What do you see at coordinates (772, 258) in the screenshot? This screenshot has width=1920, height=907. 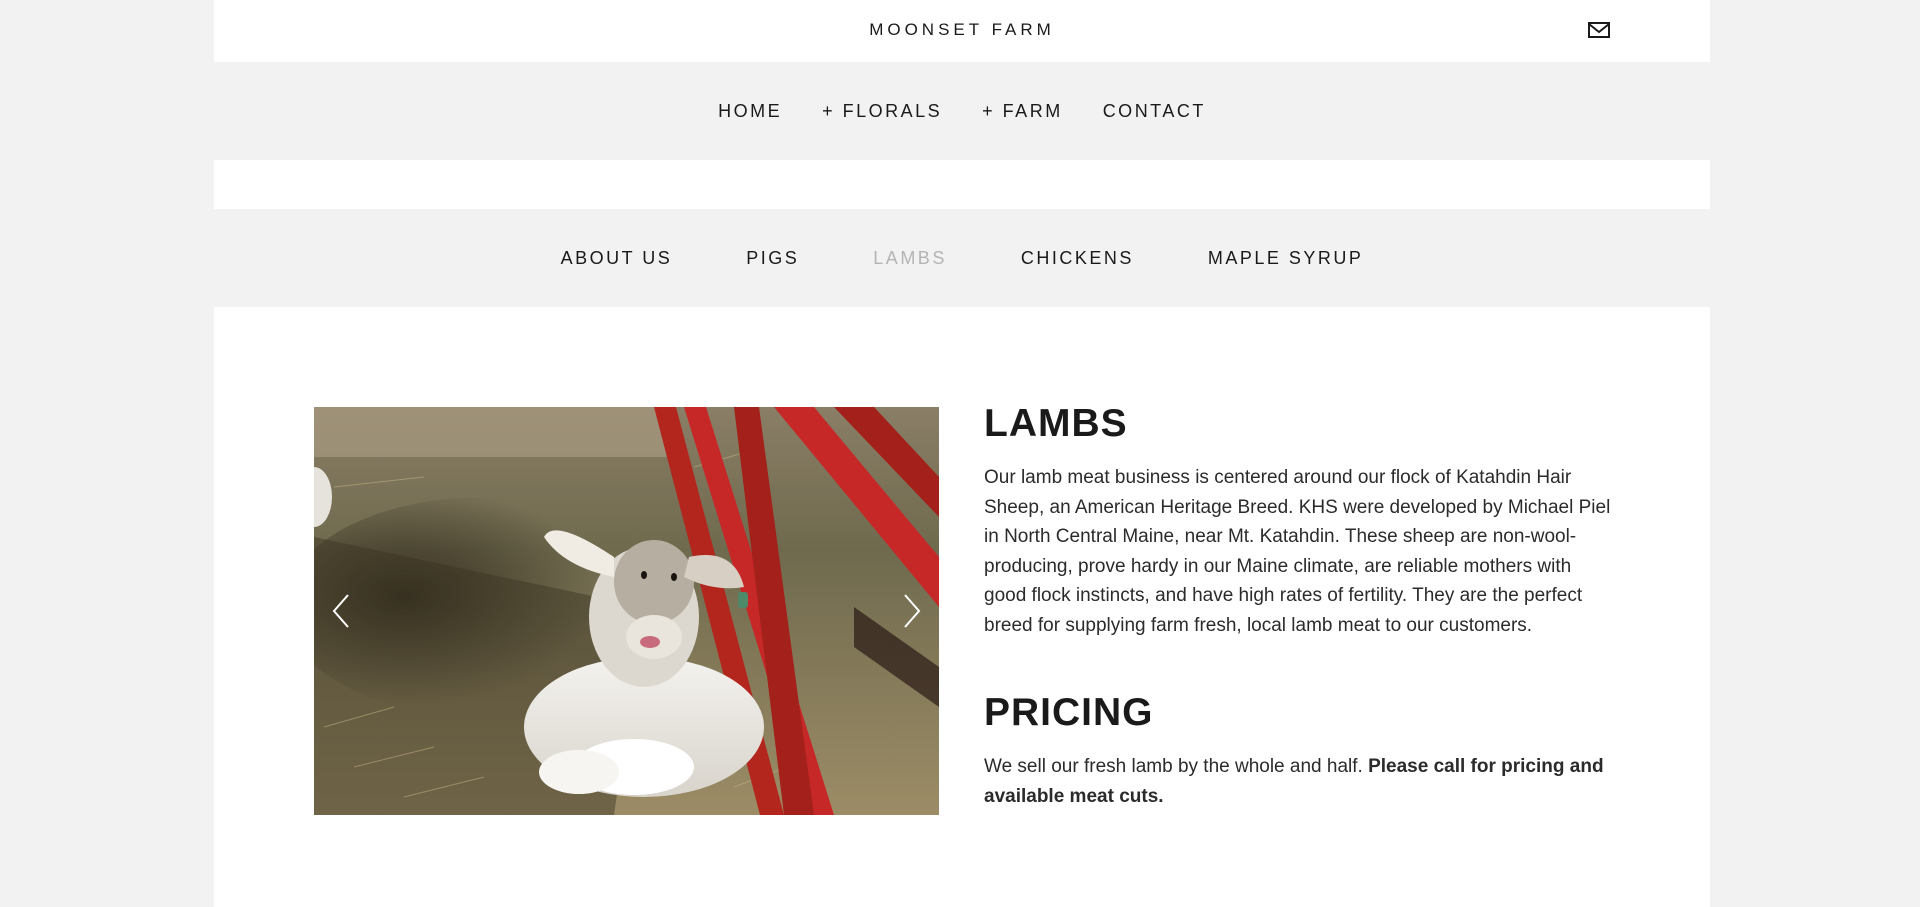 I see `subnav-item-pigs: PIGS` at bounding box center [772, 258].